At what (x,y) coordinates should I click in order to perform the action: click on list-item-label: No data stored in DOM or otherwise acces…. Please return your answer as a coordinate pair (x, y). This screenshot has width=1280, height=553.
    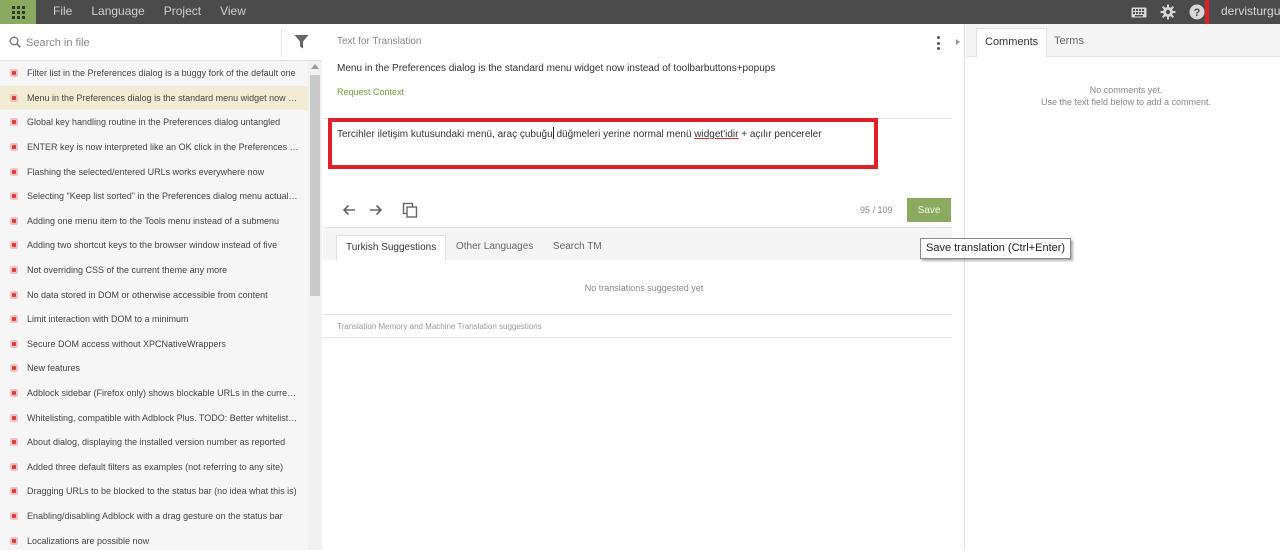
    Looking at the image, I should click on (147, 294).